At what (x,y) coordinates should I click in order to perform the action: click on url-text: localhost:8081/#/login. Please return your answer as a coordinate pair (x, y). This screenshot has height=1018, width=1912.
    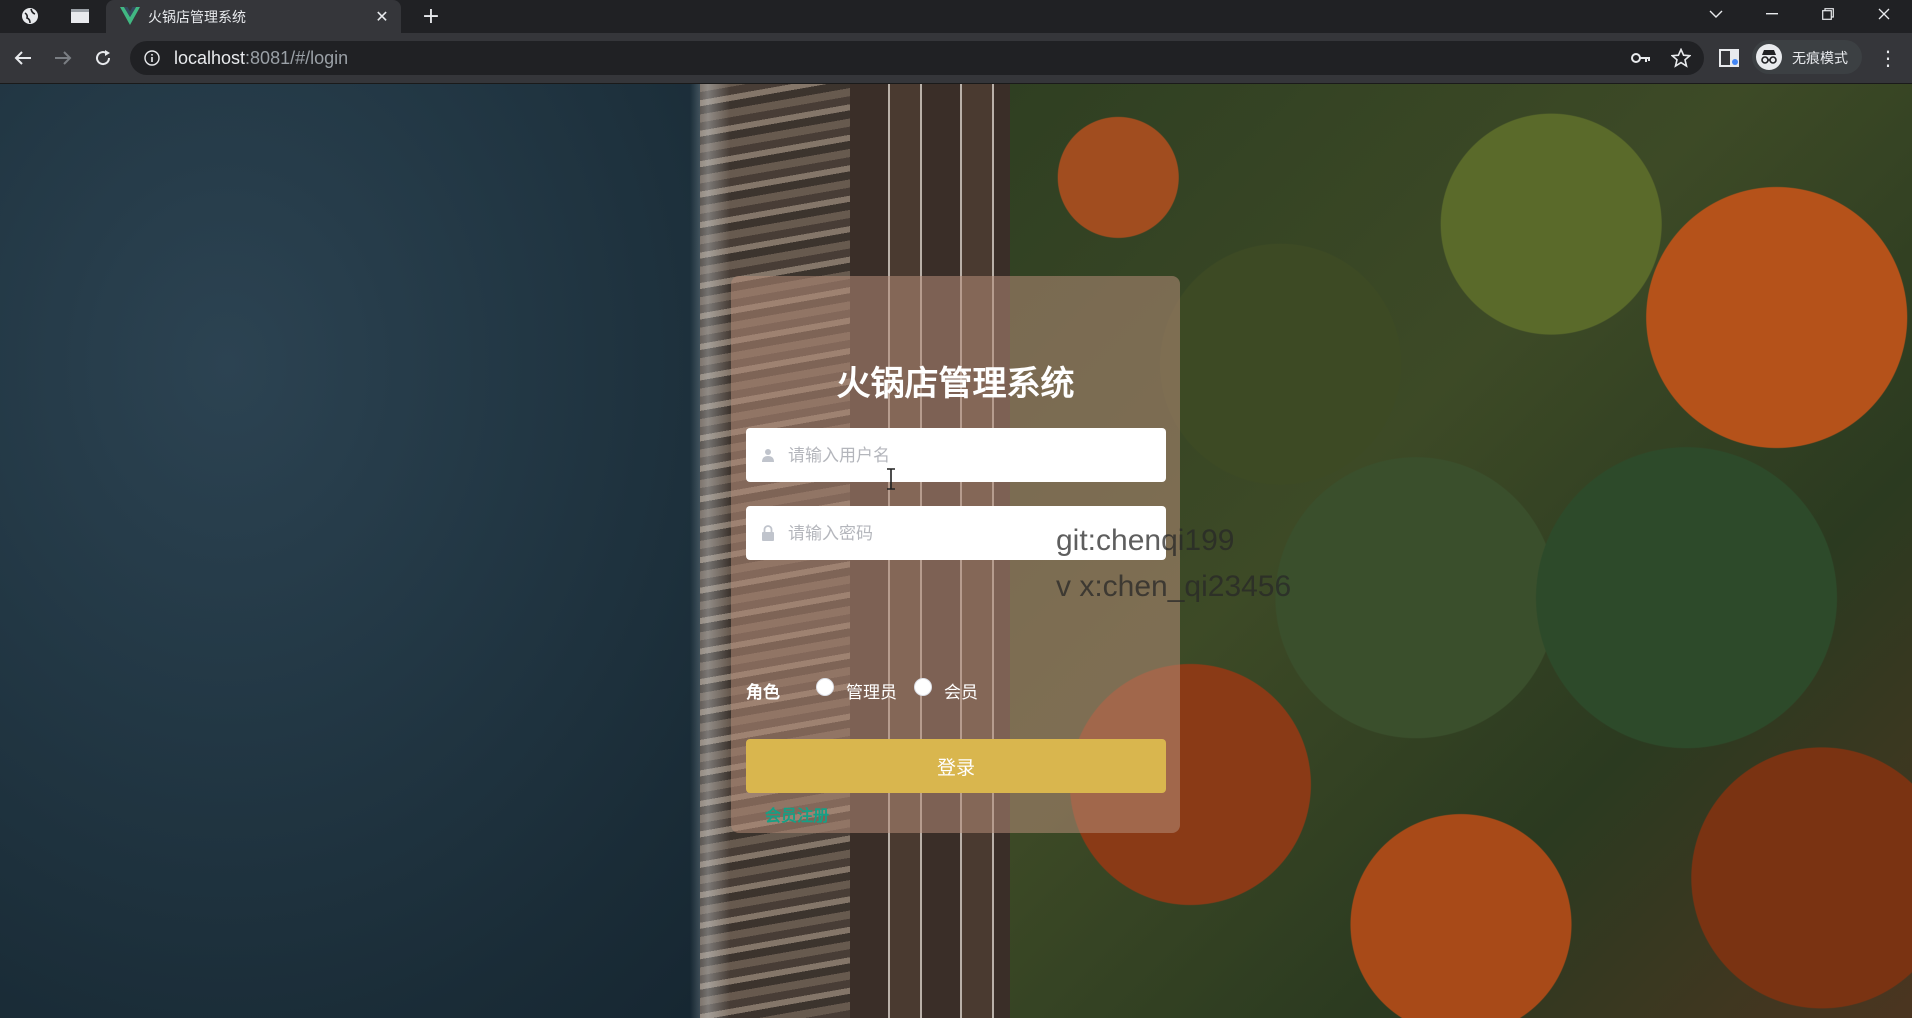
    Looking at the image, I should click on (261, 58).